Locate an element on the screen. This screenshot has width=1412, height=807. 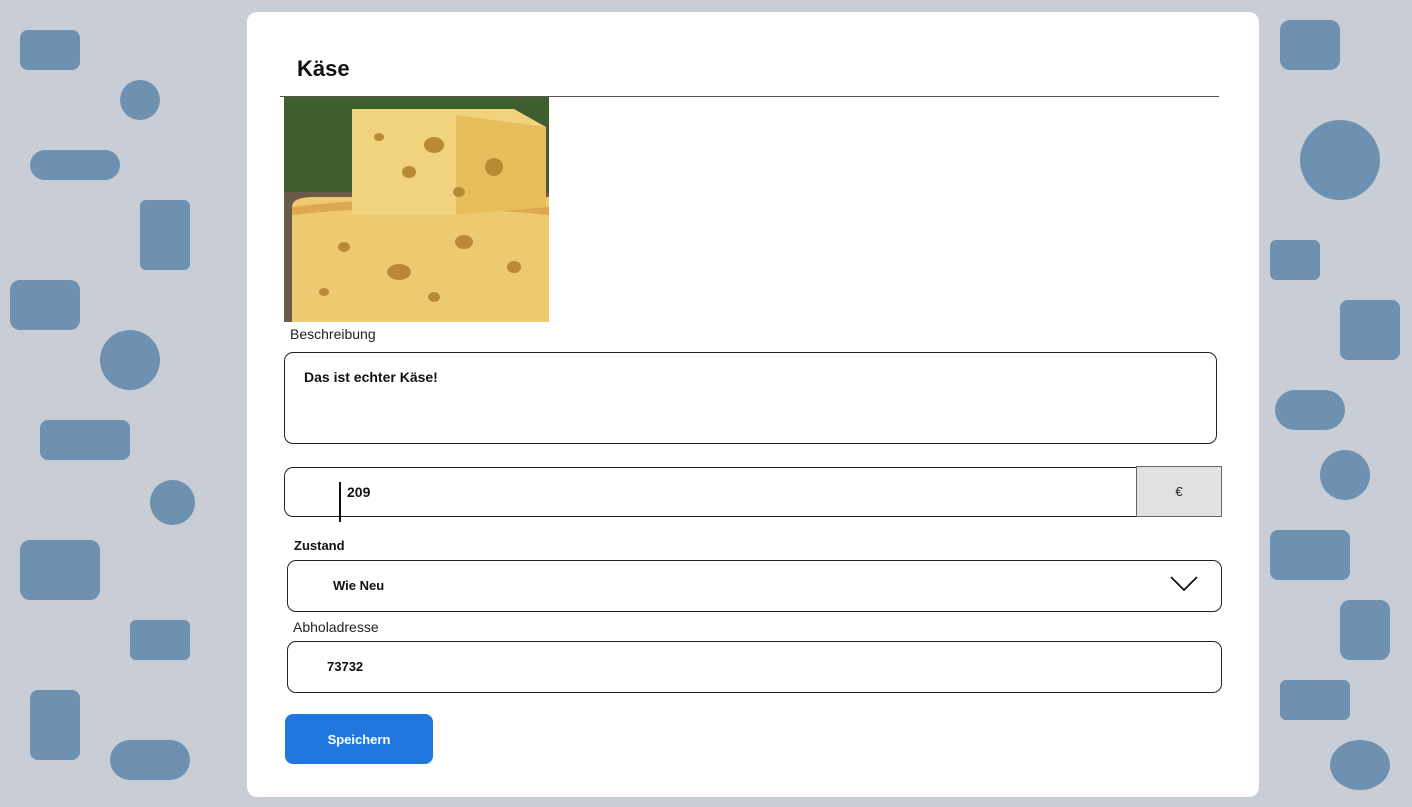
condition-selected-value: Wie Neu is located at coordinates (359, 585).